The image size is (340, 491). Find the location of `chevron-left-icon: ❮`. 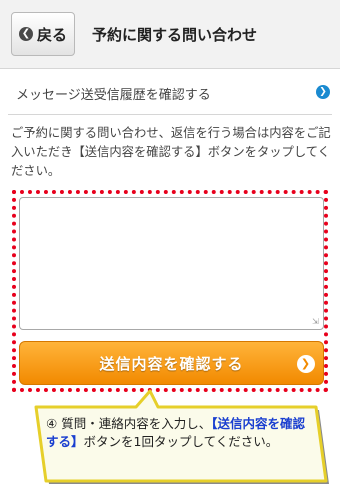

chevron-left-icon: ❮ is located at coordinates (25, 34).